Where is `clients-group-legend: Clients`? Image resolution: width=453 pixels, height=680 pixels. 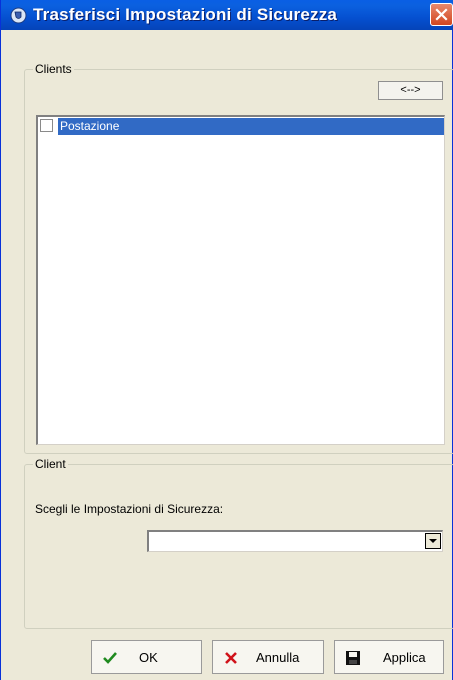 clients-group-legend: Clients is located at coordinates (53, 69).